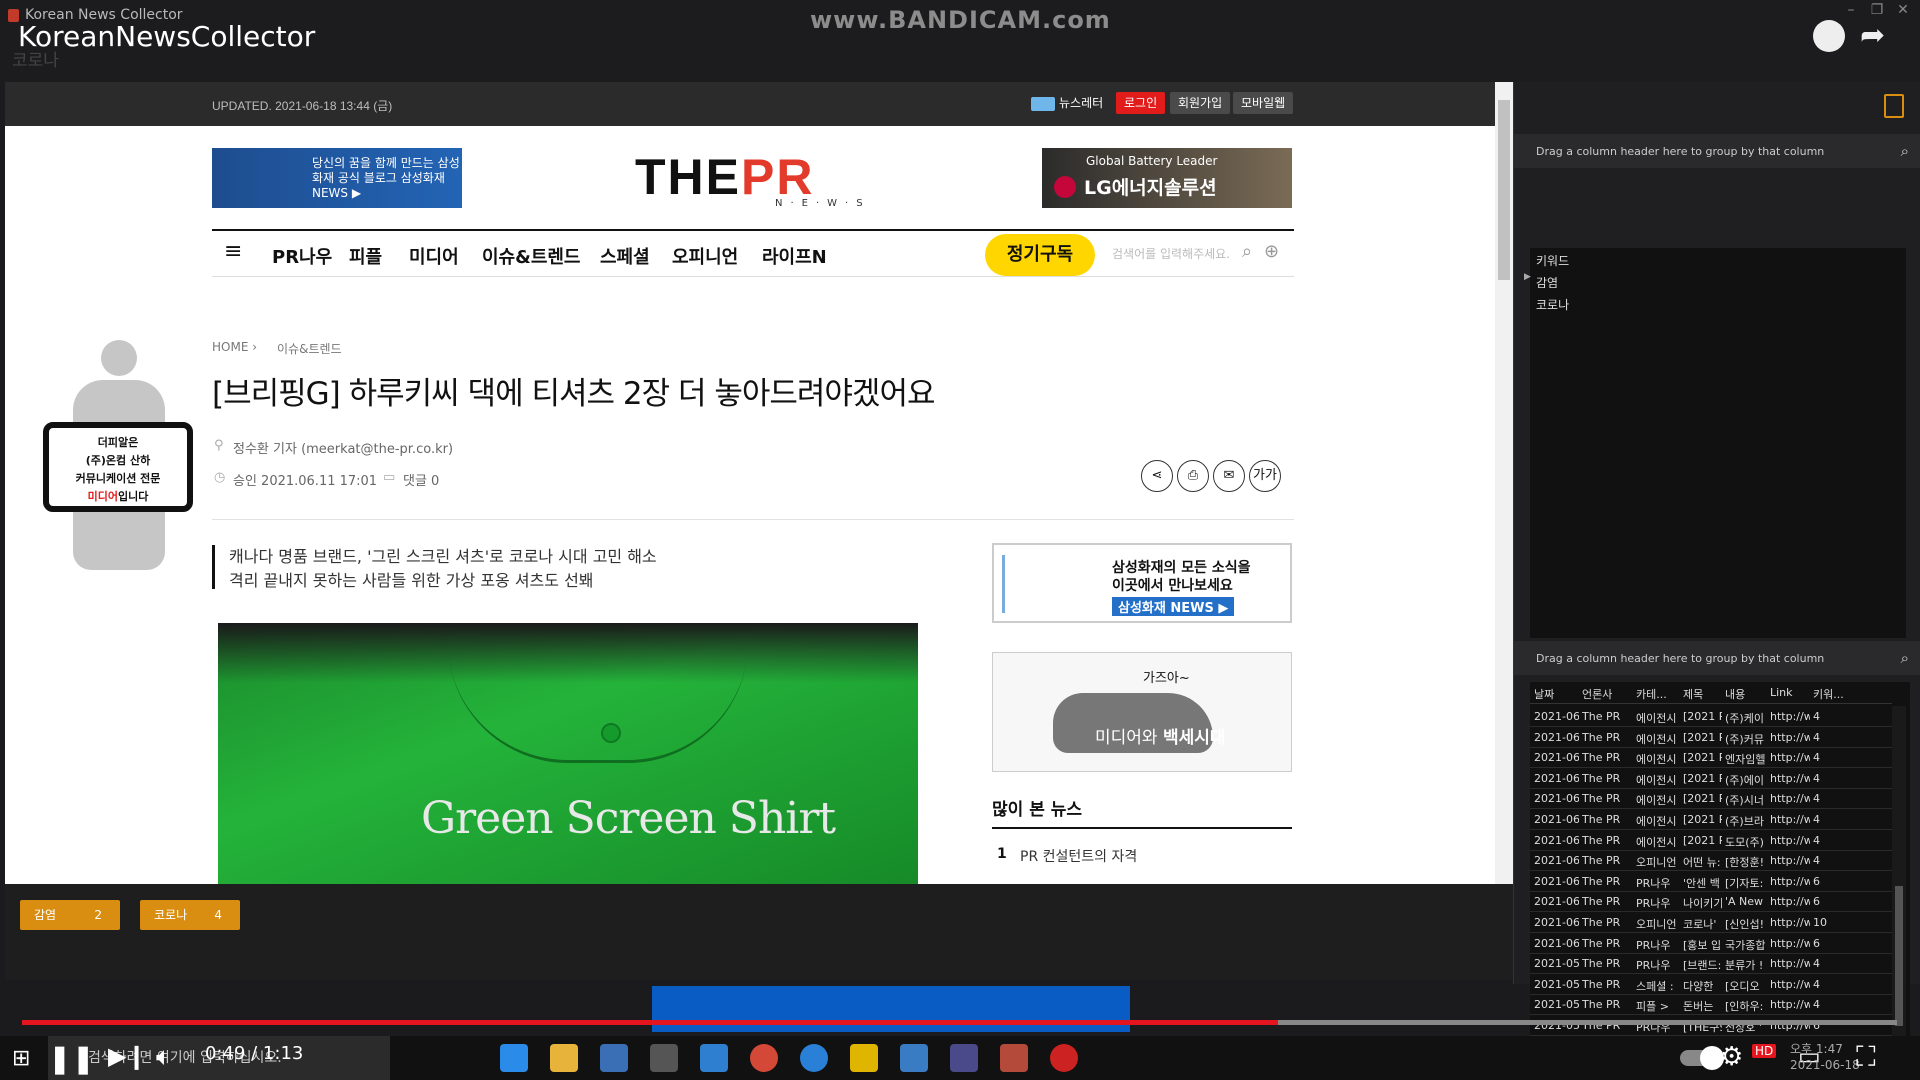 Image resolution: width=1920 pixels, height=1080 pixels. I want to click on news-cell: (주)시너, so click(1746, 800).